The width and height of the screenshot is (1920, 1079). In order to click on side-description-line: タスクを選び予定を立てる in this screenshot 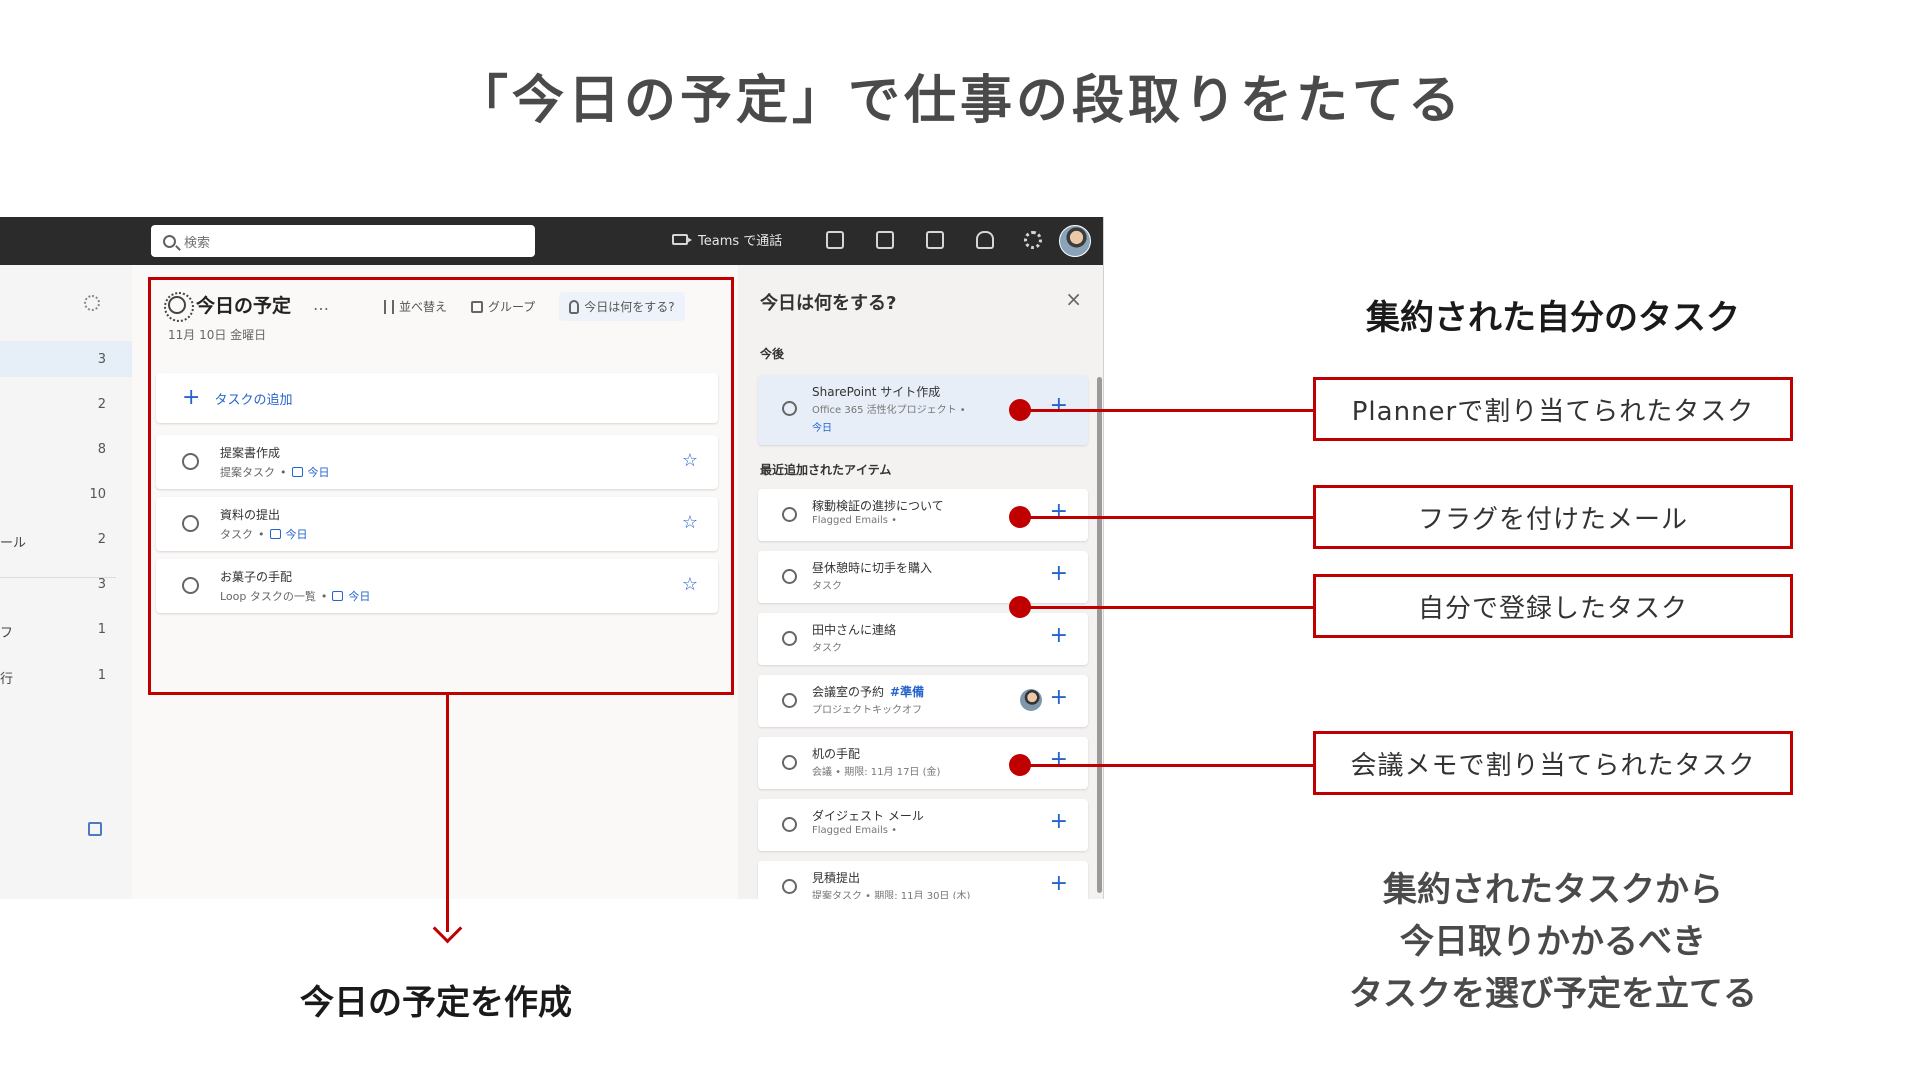, I will do `click(1553, 994)`.